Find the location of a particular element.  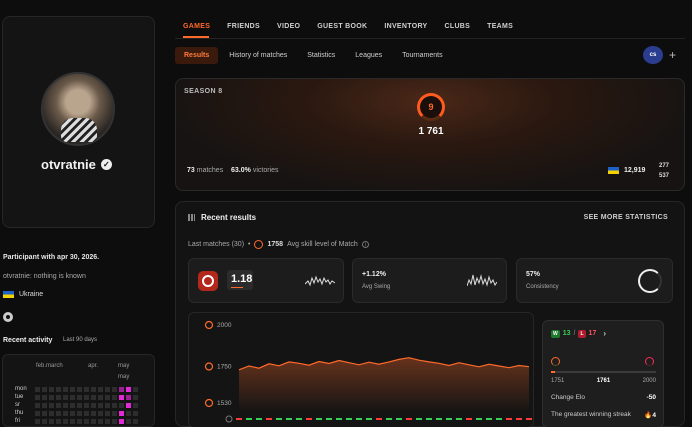

change-elo-label: Change Elo is located at coordinates (568, 397).